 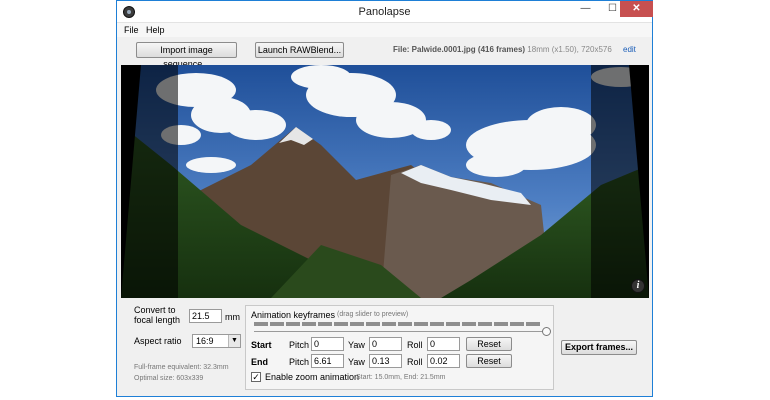 I want to click on file-name: File: Palwide.0001.jpg (416 frames), so click(x=459, y=49).